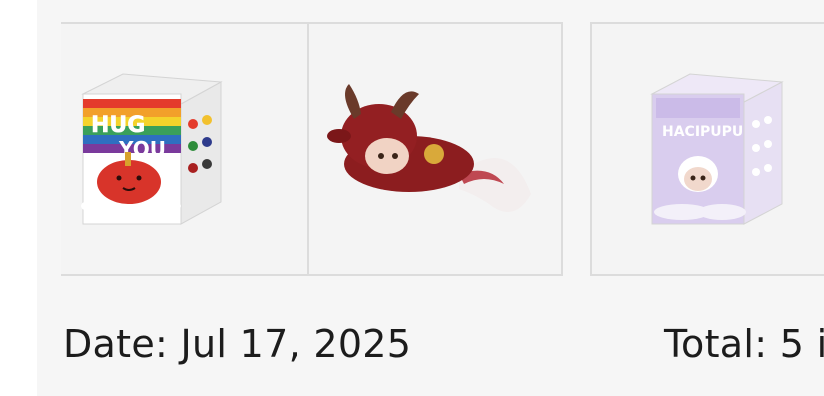 This screenshot has width=824, height=396. What do you see at coordinates (744, 344) in the screenshot?
I see `order-total: Total: 5 i` at bounding box center [744, 344].